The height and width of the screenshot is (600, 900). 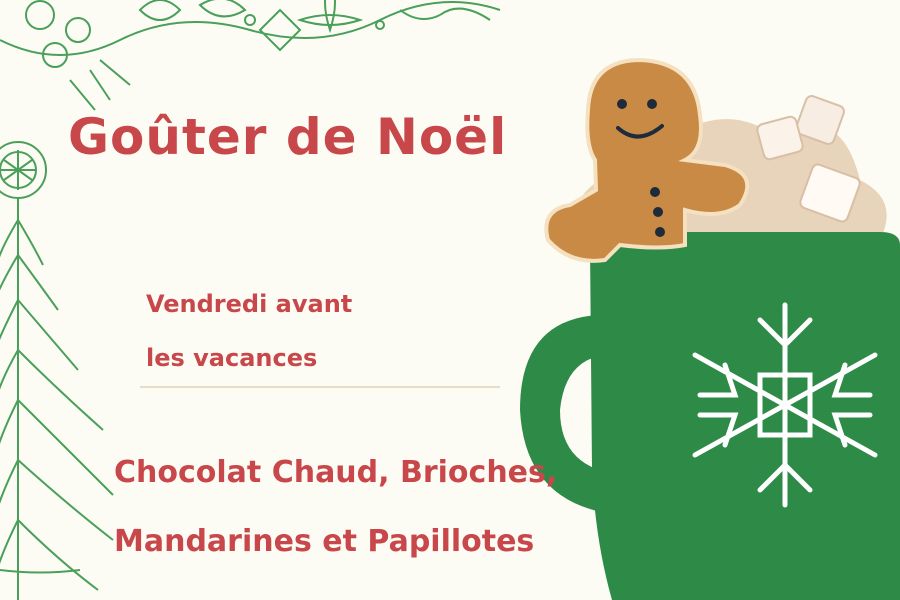 What do you see at coordinates (57, 370) in the screenshot?
I see `christmas-tree-icon` at bounding box center [57, 370].